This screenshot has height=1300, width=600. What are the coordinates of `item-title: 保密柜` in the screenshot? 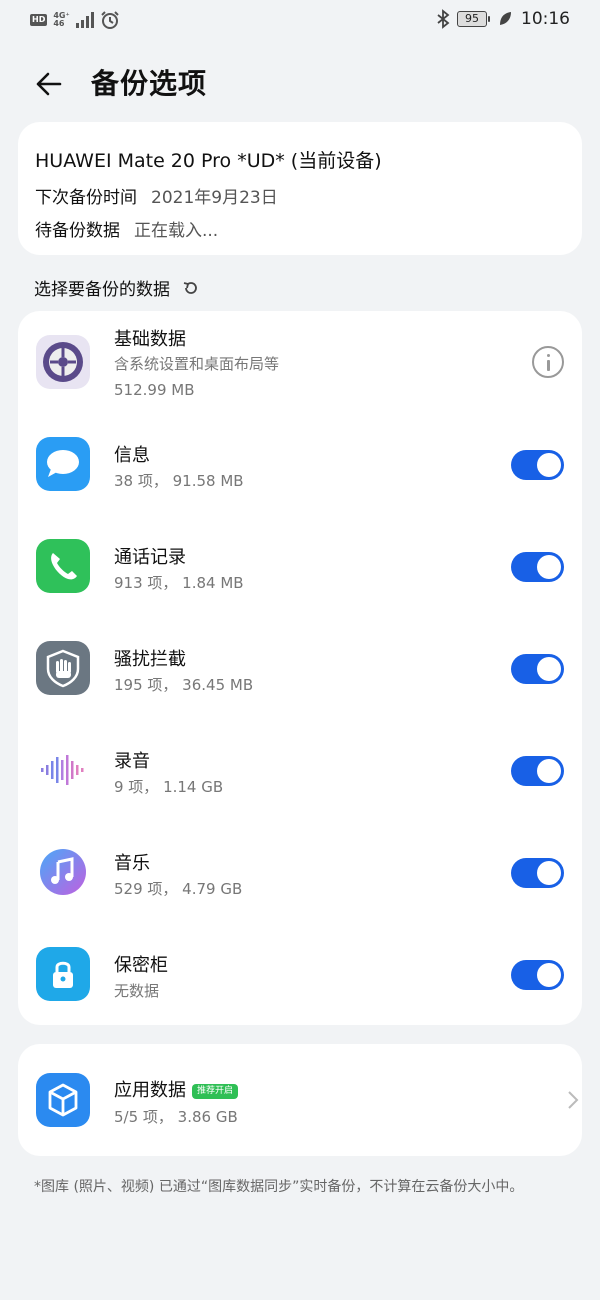 It's located at (141, 965).